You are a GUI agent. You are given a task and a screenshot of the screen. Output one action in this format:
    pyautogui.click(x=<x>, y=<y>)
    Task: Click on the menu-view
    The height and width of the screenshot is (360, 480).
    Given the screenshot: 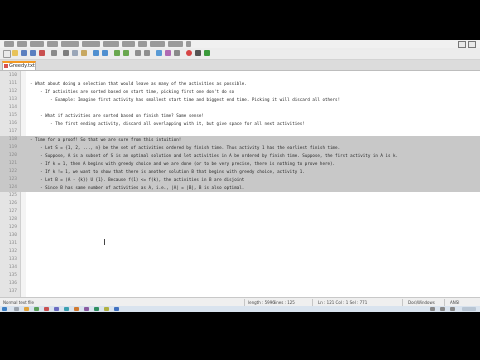 What is the action you would take?
    pyautogui.click(x=52, y=44)
    